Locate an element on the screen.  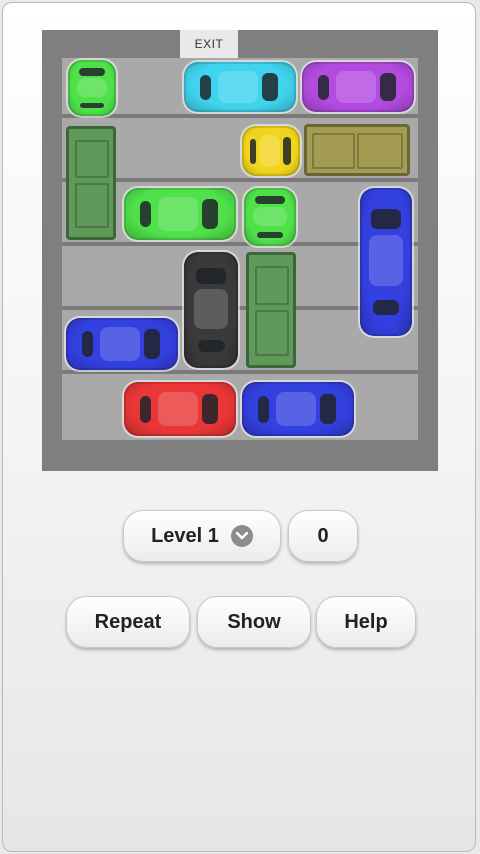
help-button: Help is located at coordinates (366, 622).